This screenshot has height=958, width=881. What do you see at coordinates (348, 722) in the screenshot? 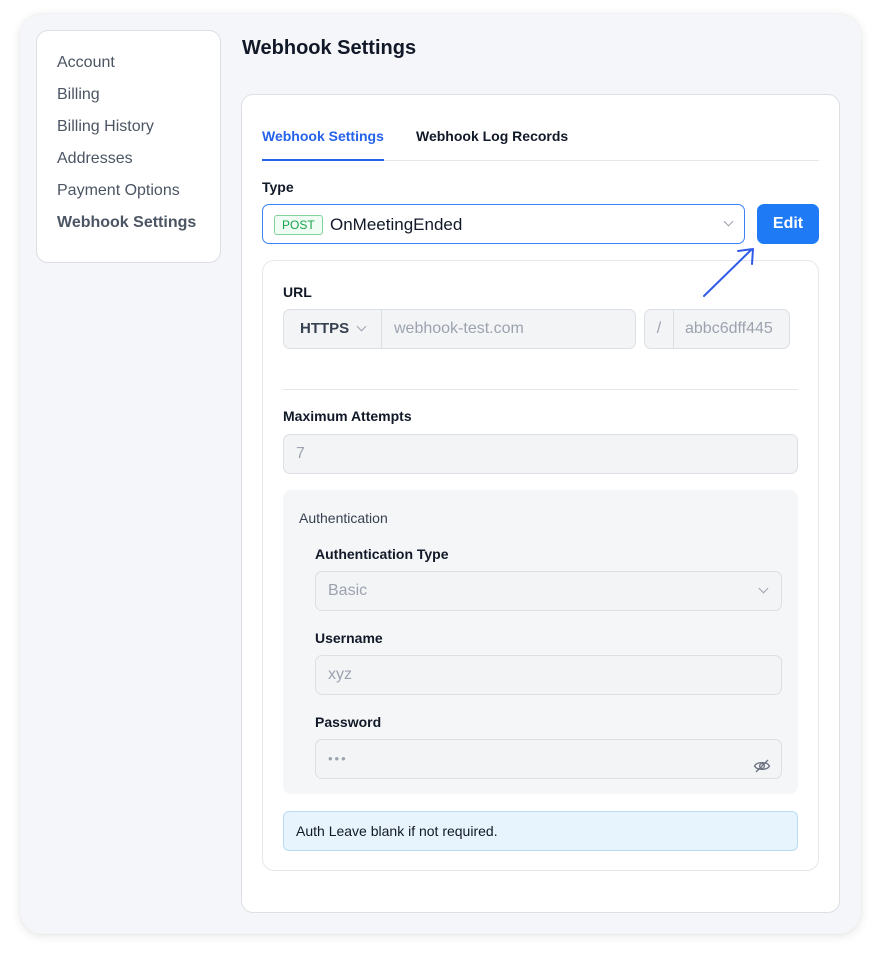
I see `password-label: Password` at bounding box center [348, 722].